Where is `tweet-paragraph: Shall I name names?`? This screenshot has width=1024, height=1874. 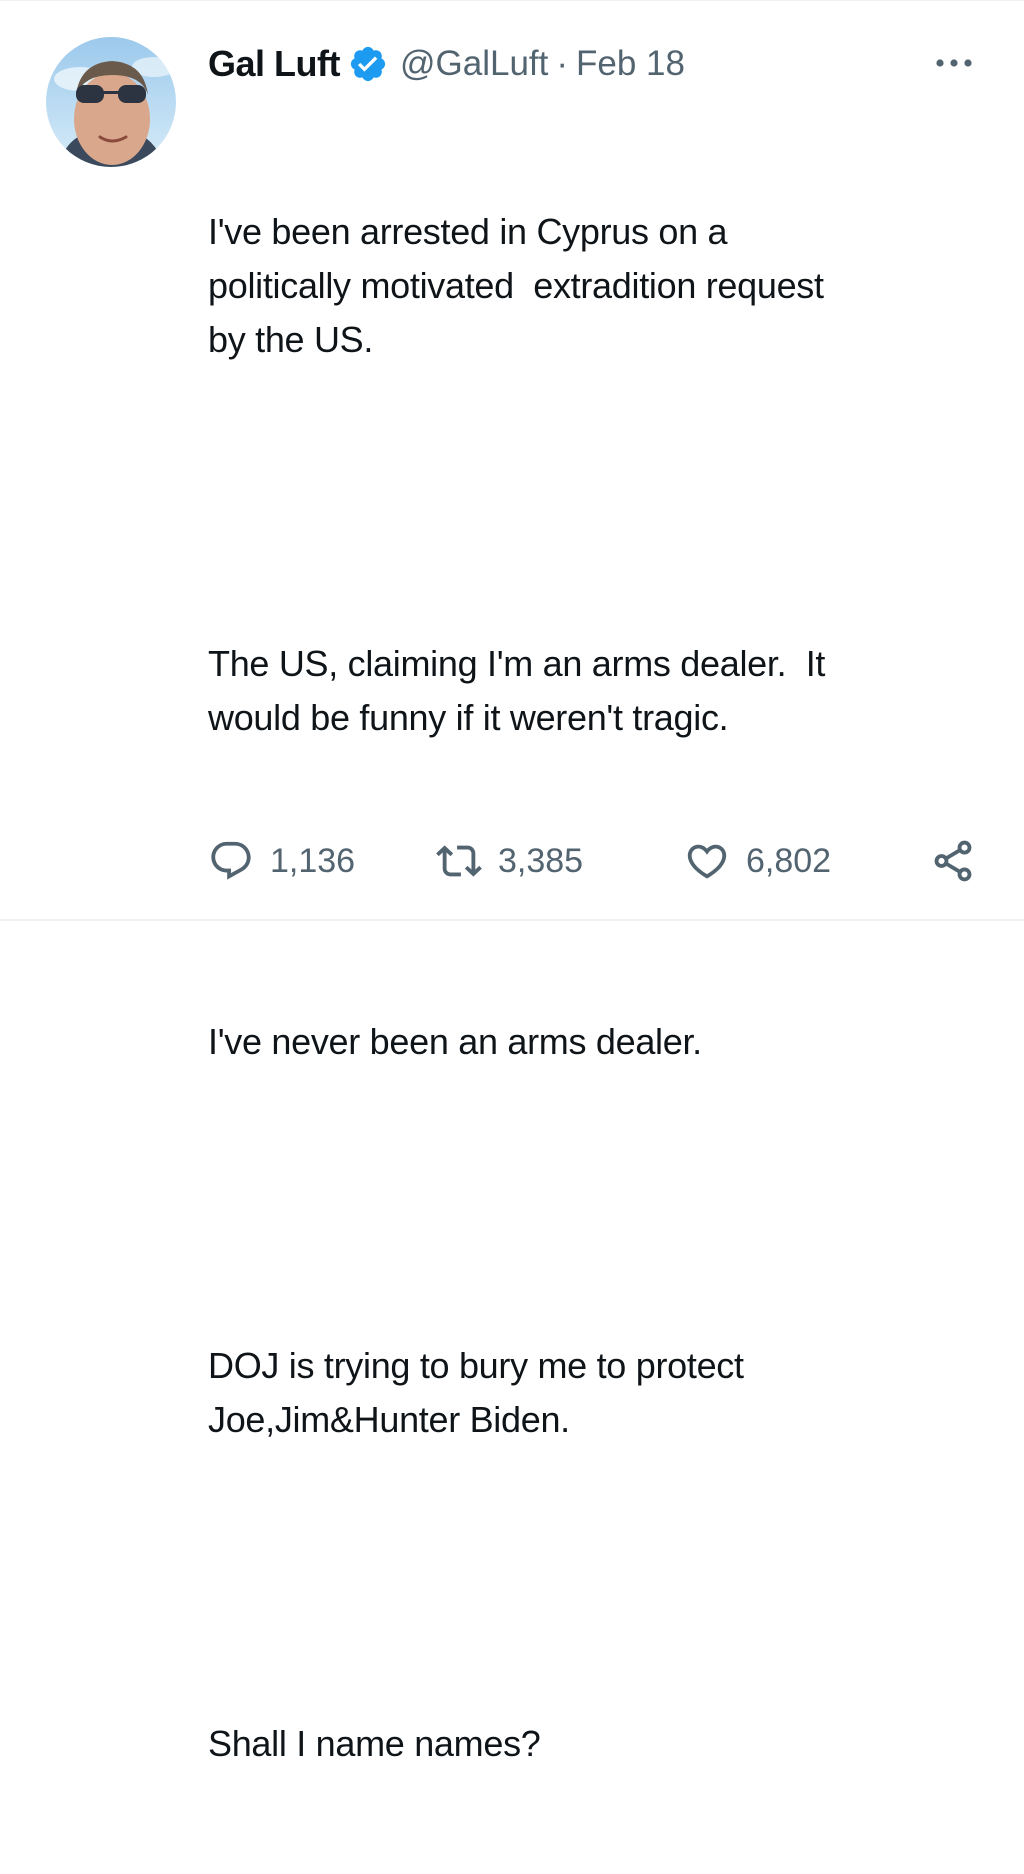
tweet-paragraph: Shall I name names? is located at coordinates (374, 1743).